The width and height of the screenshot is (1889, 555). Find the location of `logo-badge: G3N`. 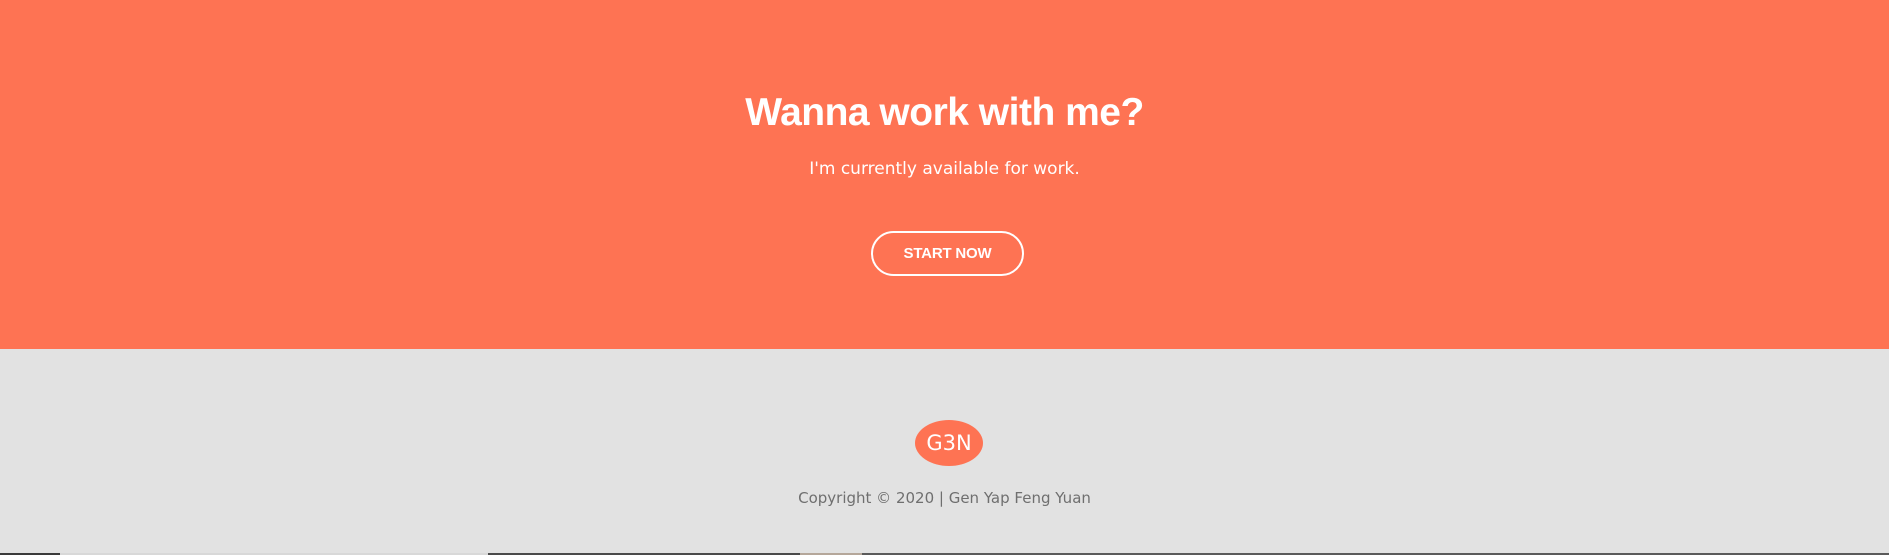

logo-badge: G3N is located at coordinates (949, 443).